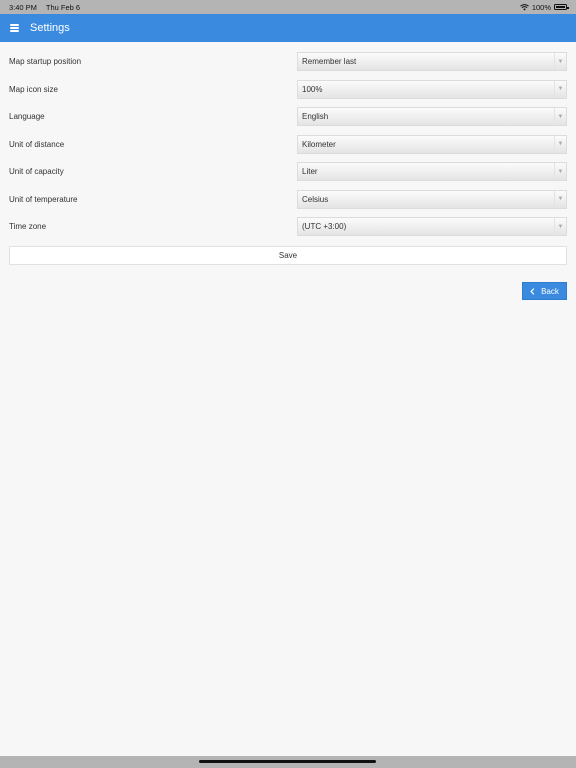 The image size is (576, 768). What do you see at coordinates (23, 7) in the screenshot?
I see `status-time: 3:40 PM` at bounding box center [23, 7].